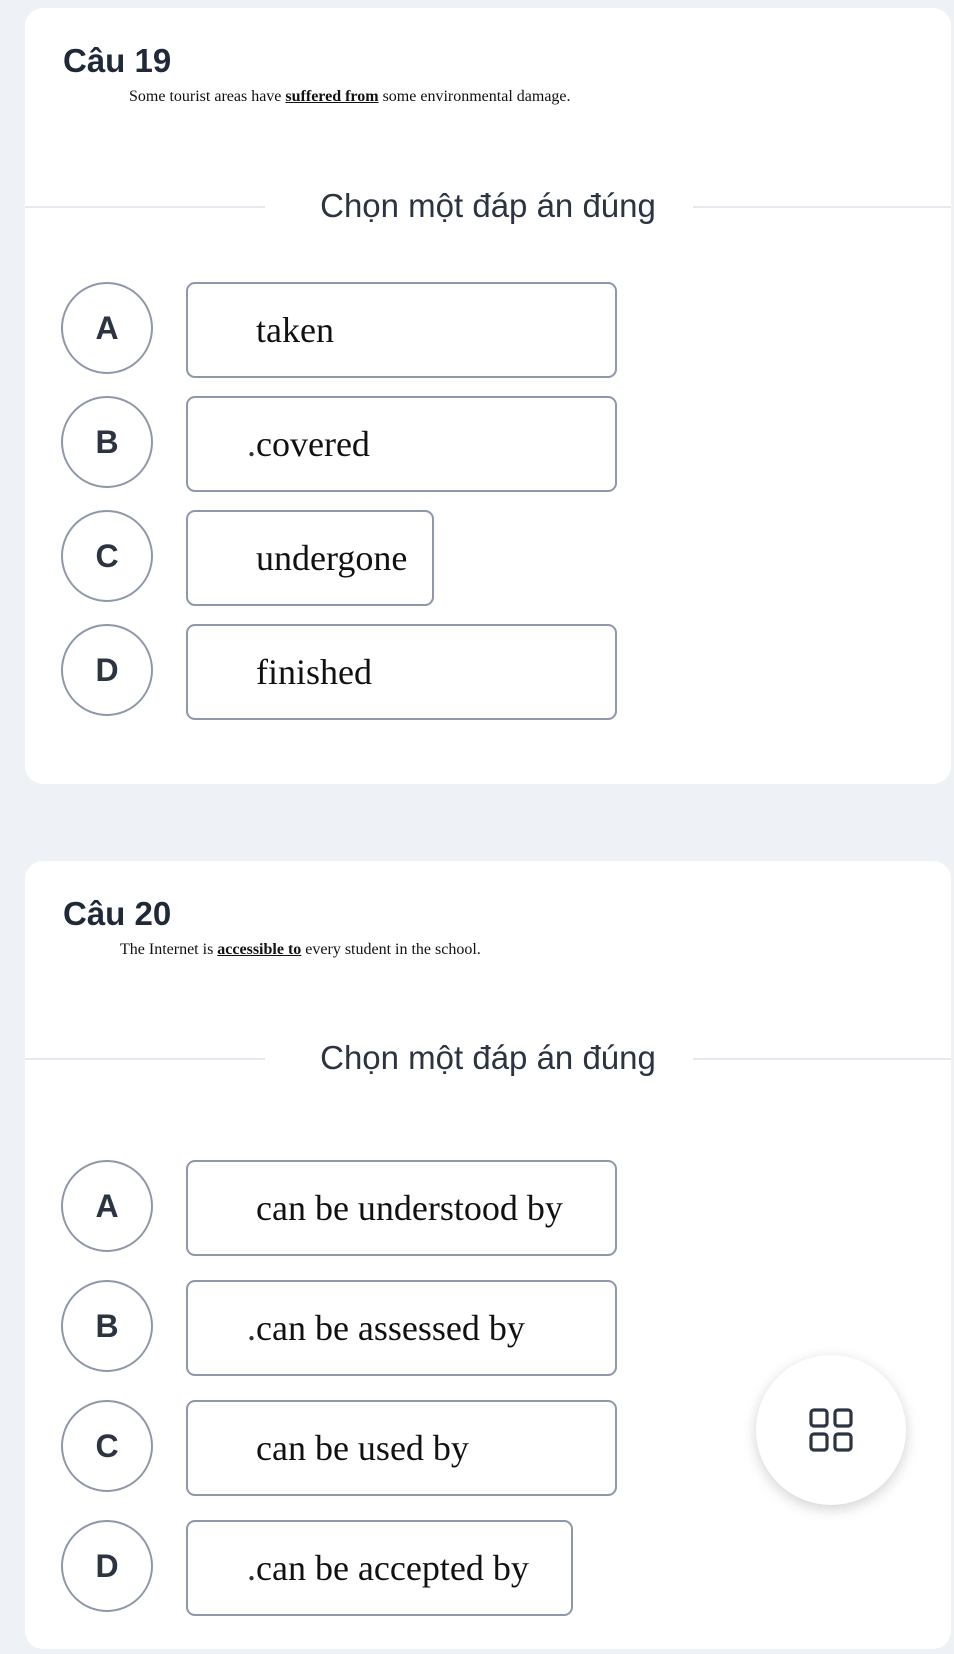 This screenshot has width=954, height=1654. I want to click on option-text: covered, so click(313, 444).